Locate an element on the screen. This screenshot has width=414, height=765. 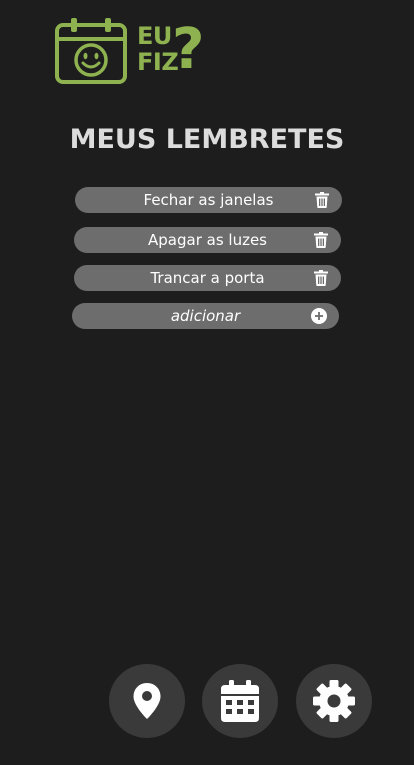
reminder-item: Trancar a porta is located at coordinates (207, 278).